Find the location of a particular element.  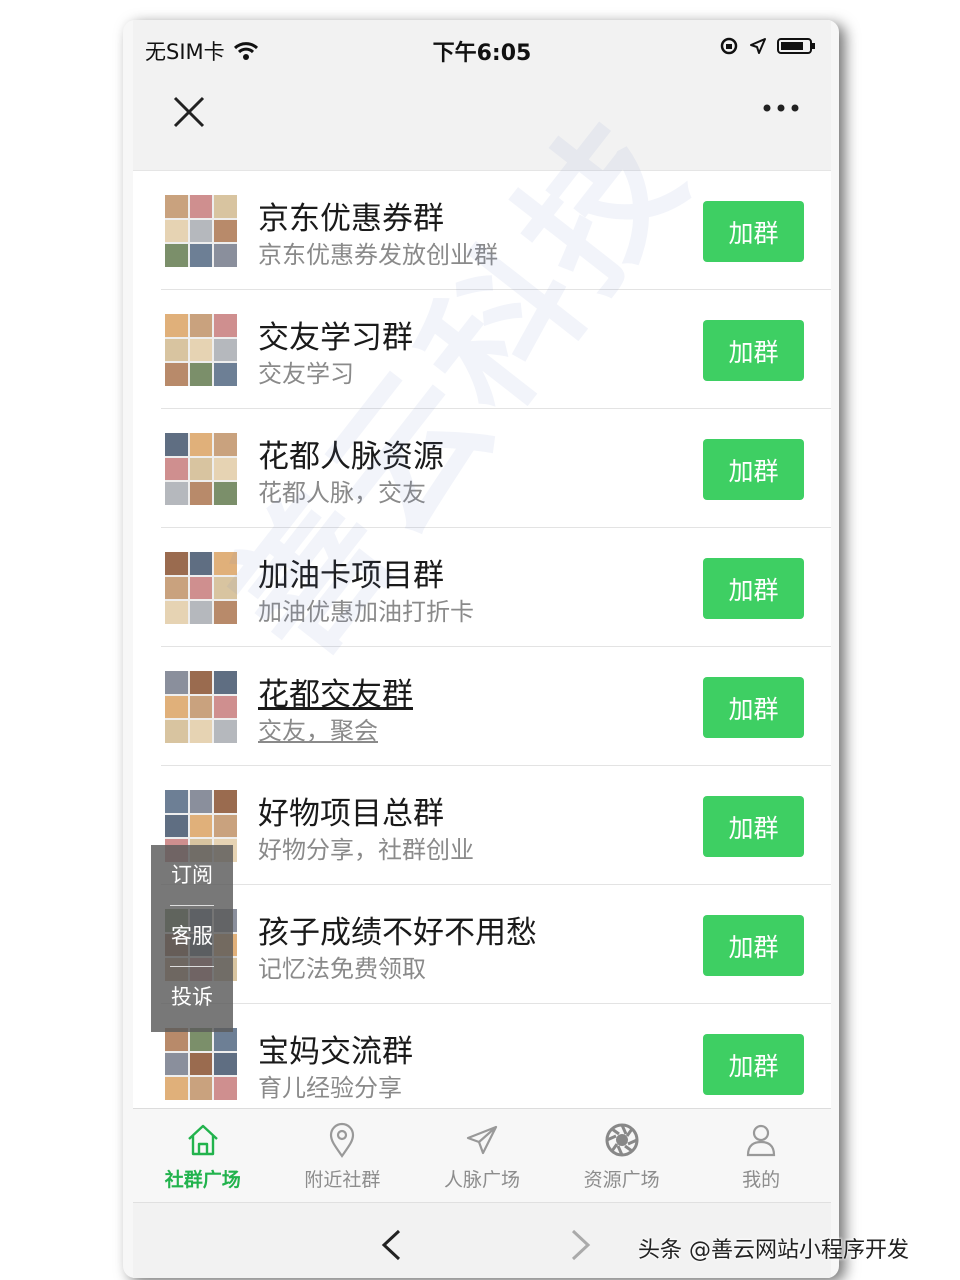

tab-resource-square: 资源广场 is located at coordinates (622, 1155).